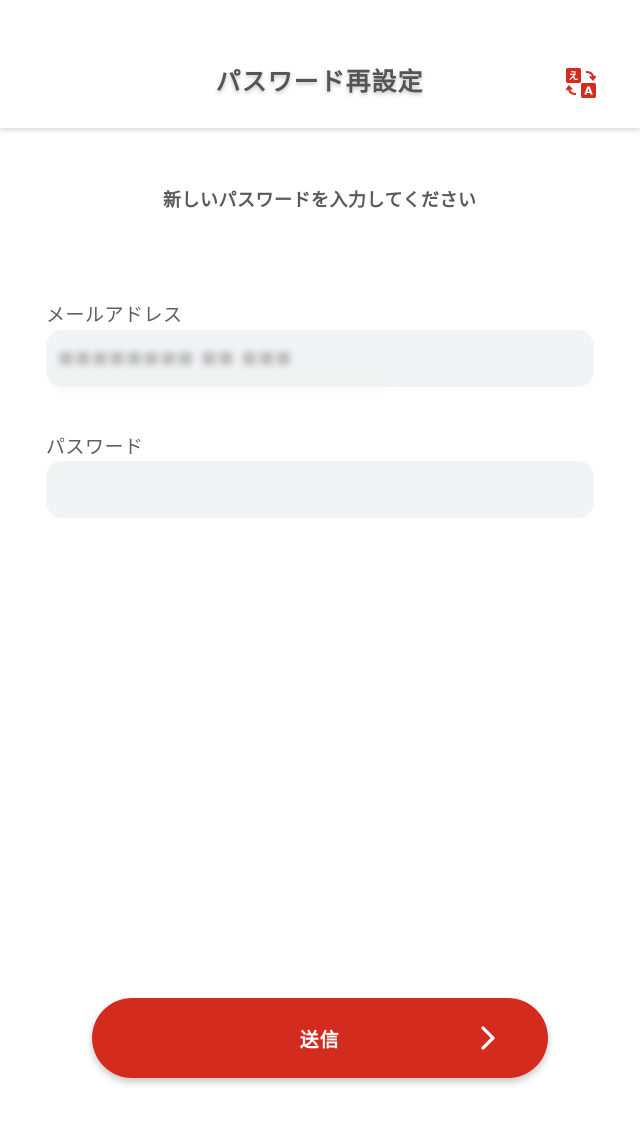  Describe the element at coordinates (320, 64) in the screenshot. I see `app-header: パスワード再設定 え A` at that location.